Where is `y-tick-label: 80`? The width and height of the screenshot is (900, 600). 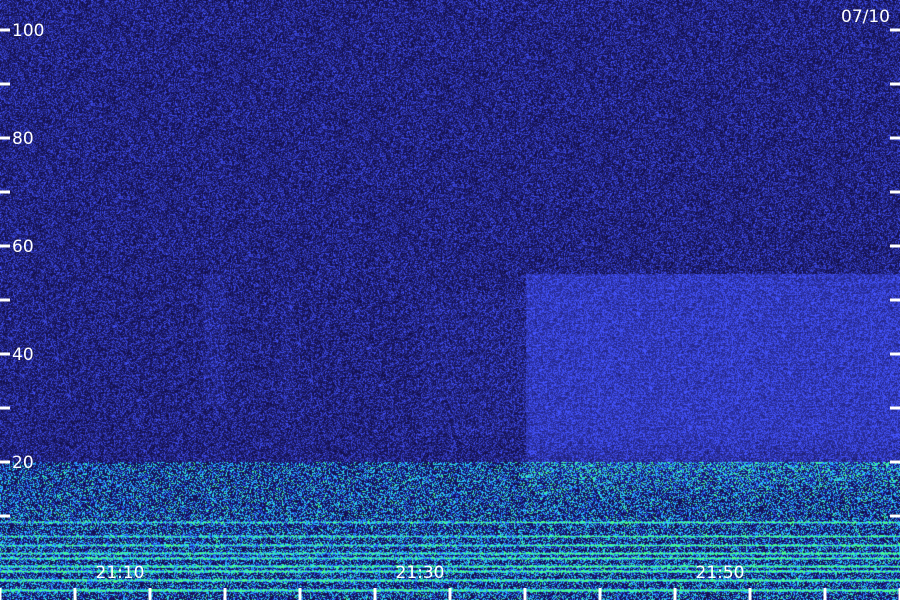
y-tick-label: 80 is located at coordinates (23, 139).